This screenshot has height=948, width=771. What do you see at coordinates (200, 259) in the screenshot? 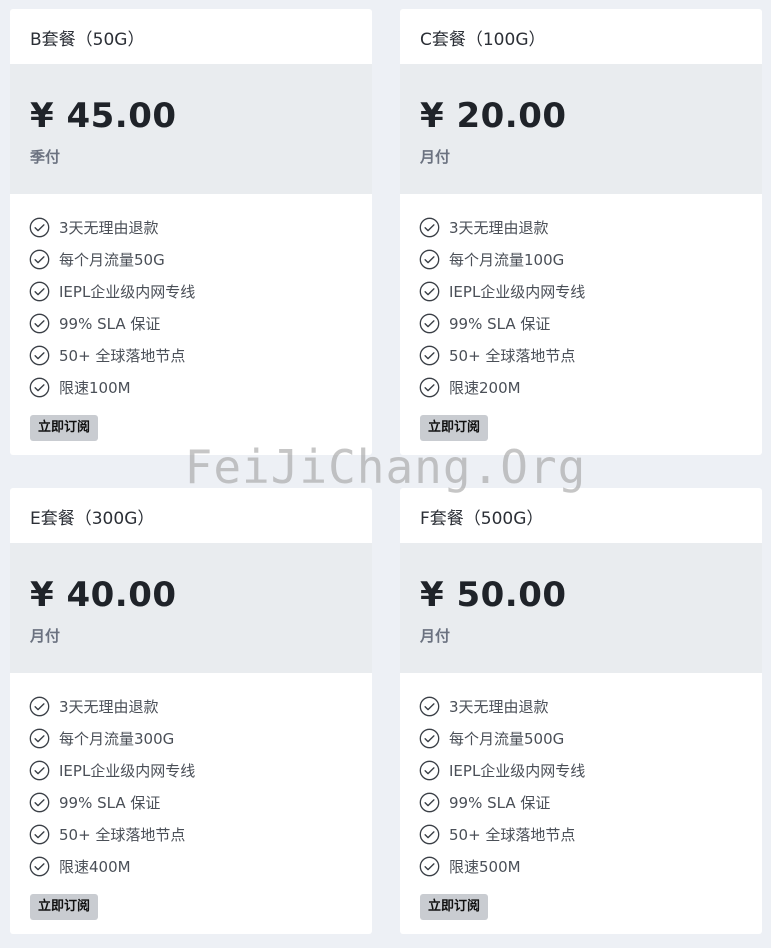
I see `feature-item: 每个月流量50G` at bounding box center [200, 259].